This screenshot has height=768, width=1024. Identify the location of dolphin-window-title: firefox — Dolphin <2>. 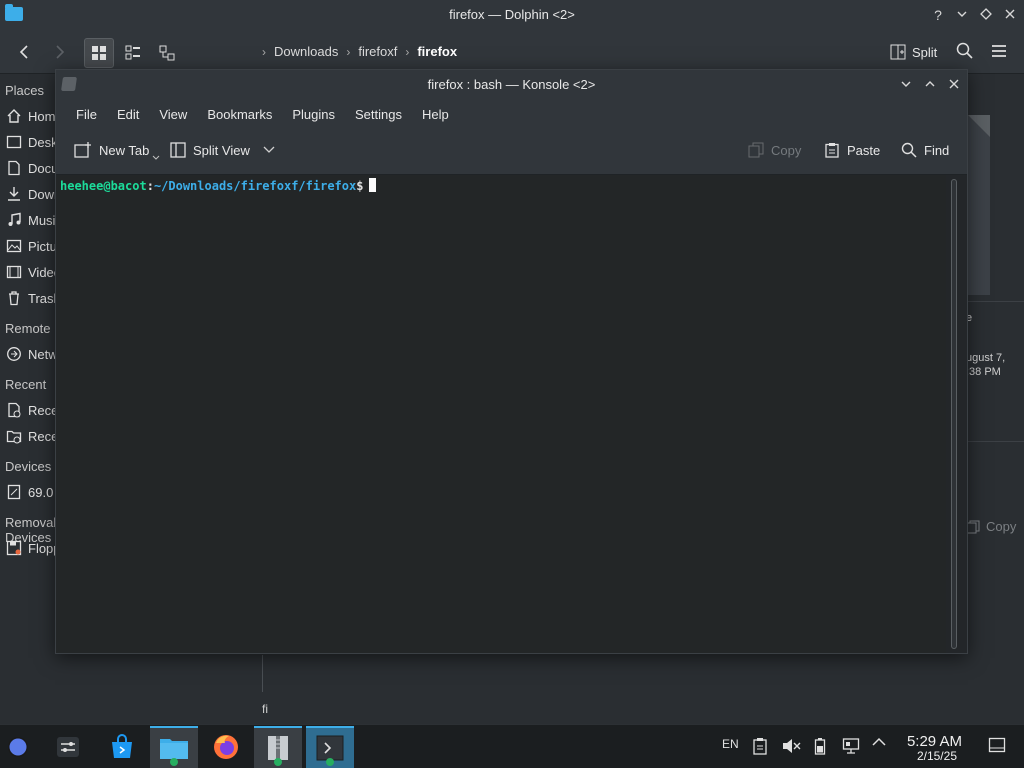
(512, 14).